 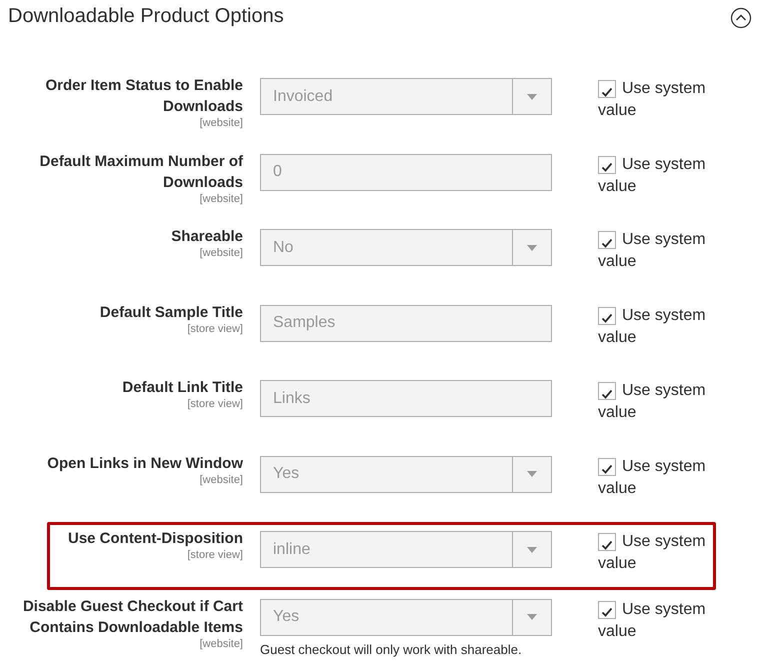 I want to click on field-label: Disable Guest Checkout if Cart Contains Downloadable Items, so click(x=132, y=617).